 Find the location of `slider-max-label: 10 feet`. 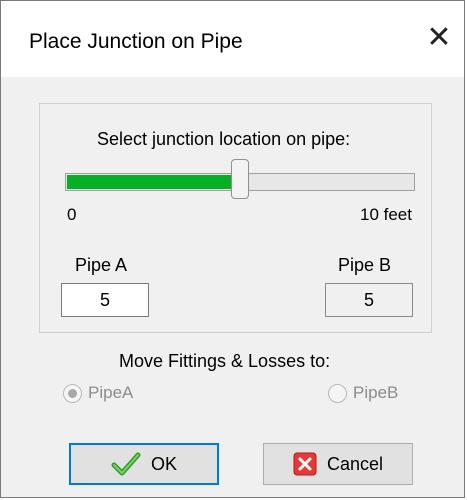

slider-max-label: 10 feet is located at coordinates (386, 214).